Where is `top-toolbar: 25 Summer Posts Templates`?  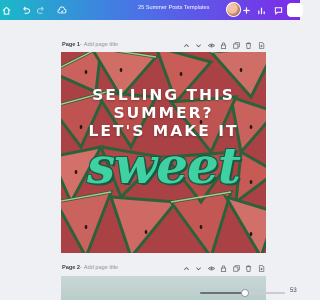 top-toolbar: 25 Summer Posts Templates is located at coordinates (151, 10).